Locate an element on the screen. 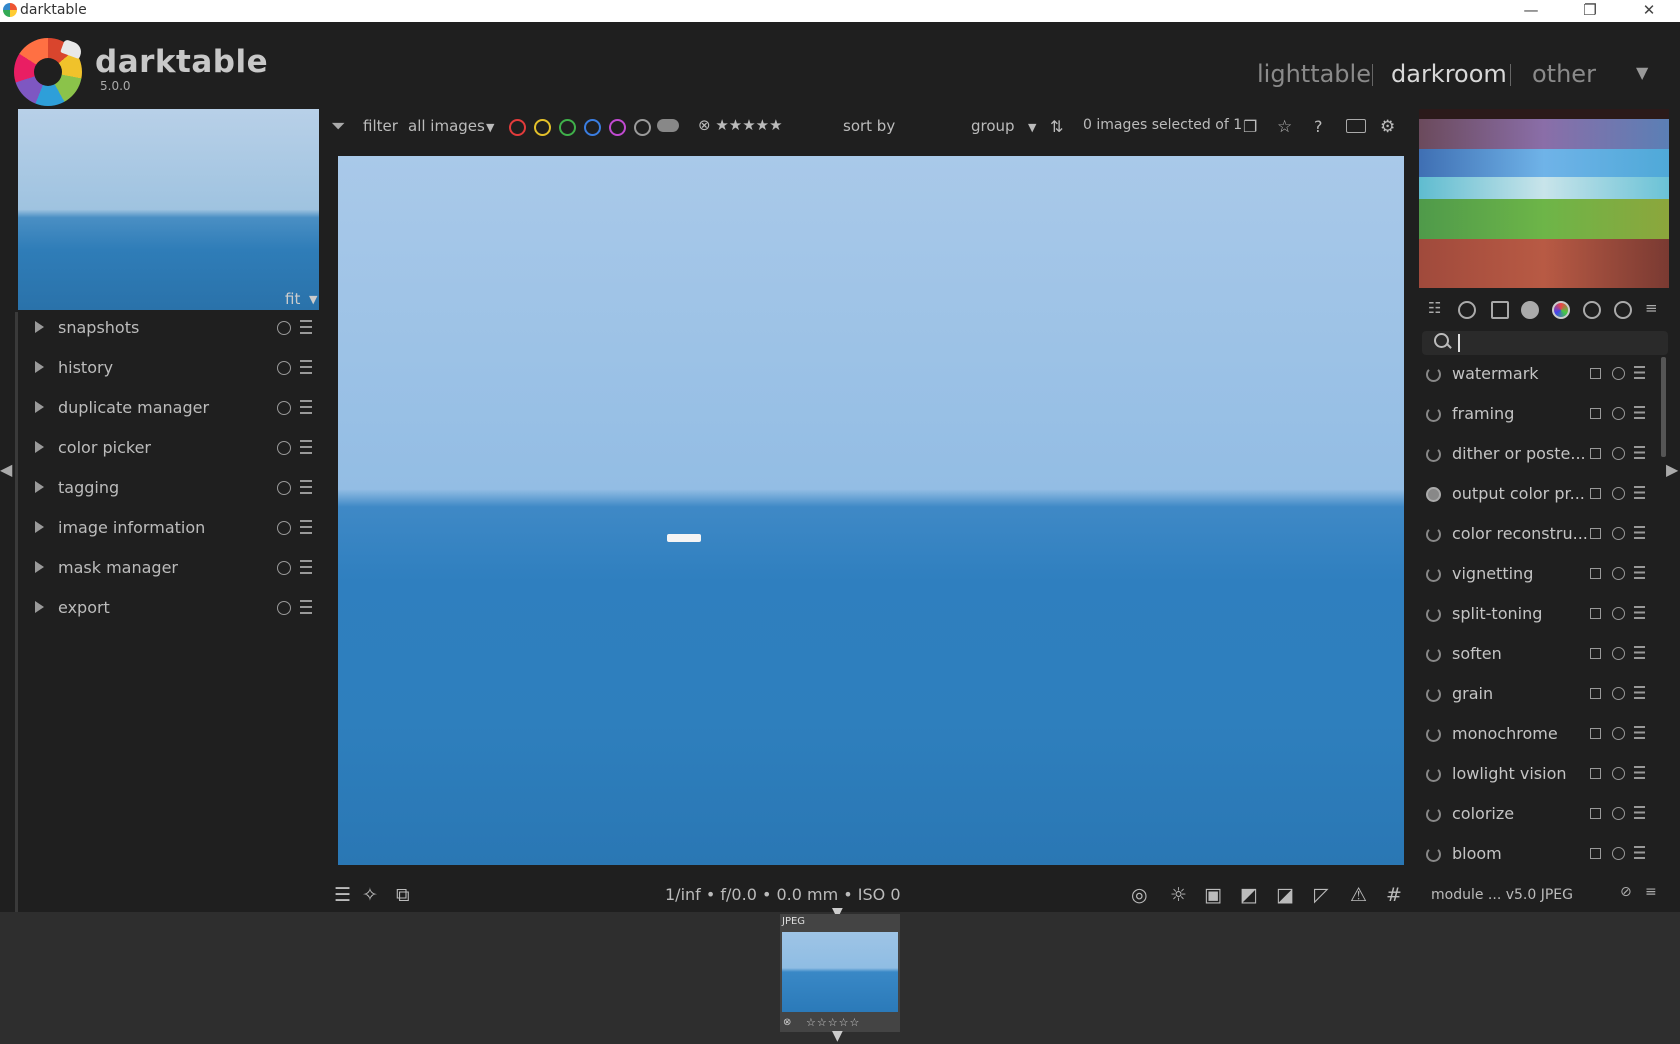  collapse-bottom-panel-icon: ▼ is located at coordinates (837, 1036).